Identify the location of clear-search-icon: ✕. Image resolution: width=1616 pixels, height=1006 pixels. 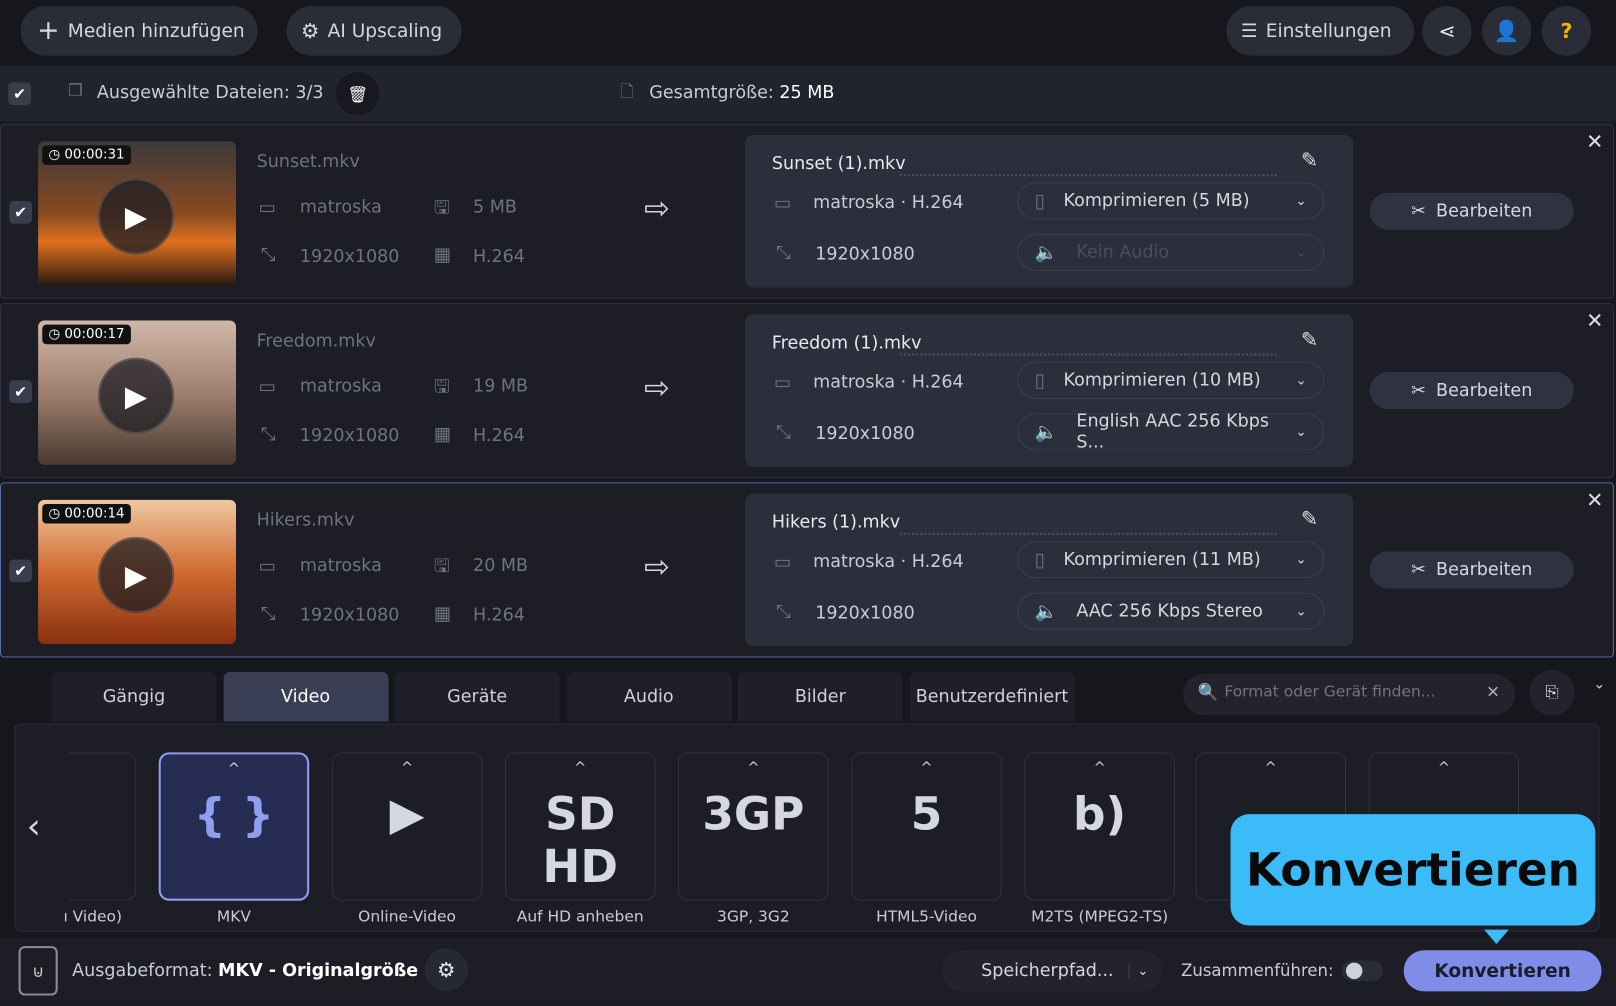
(1493, 692).